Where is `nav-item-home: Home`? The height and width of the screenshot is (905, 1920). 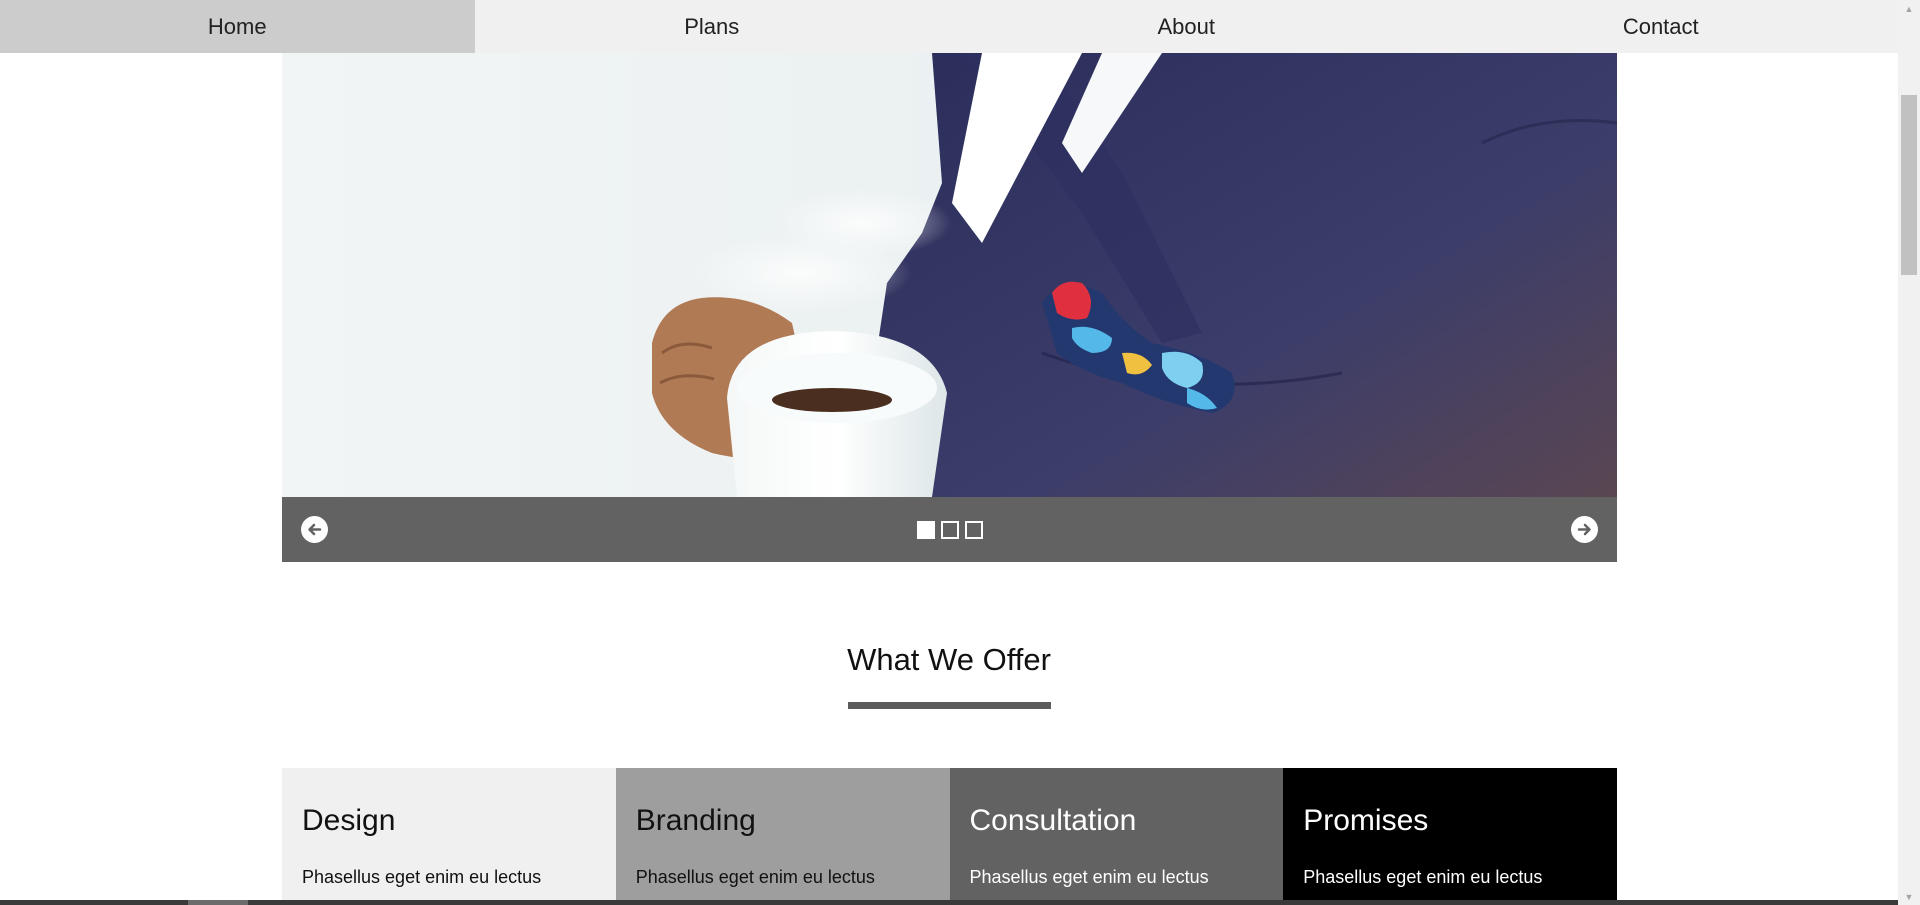
nav-item-home: Home is located at coordinates (237, 26).